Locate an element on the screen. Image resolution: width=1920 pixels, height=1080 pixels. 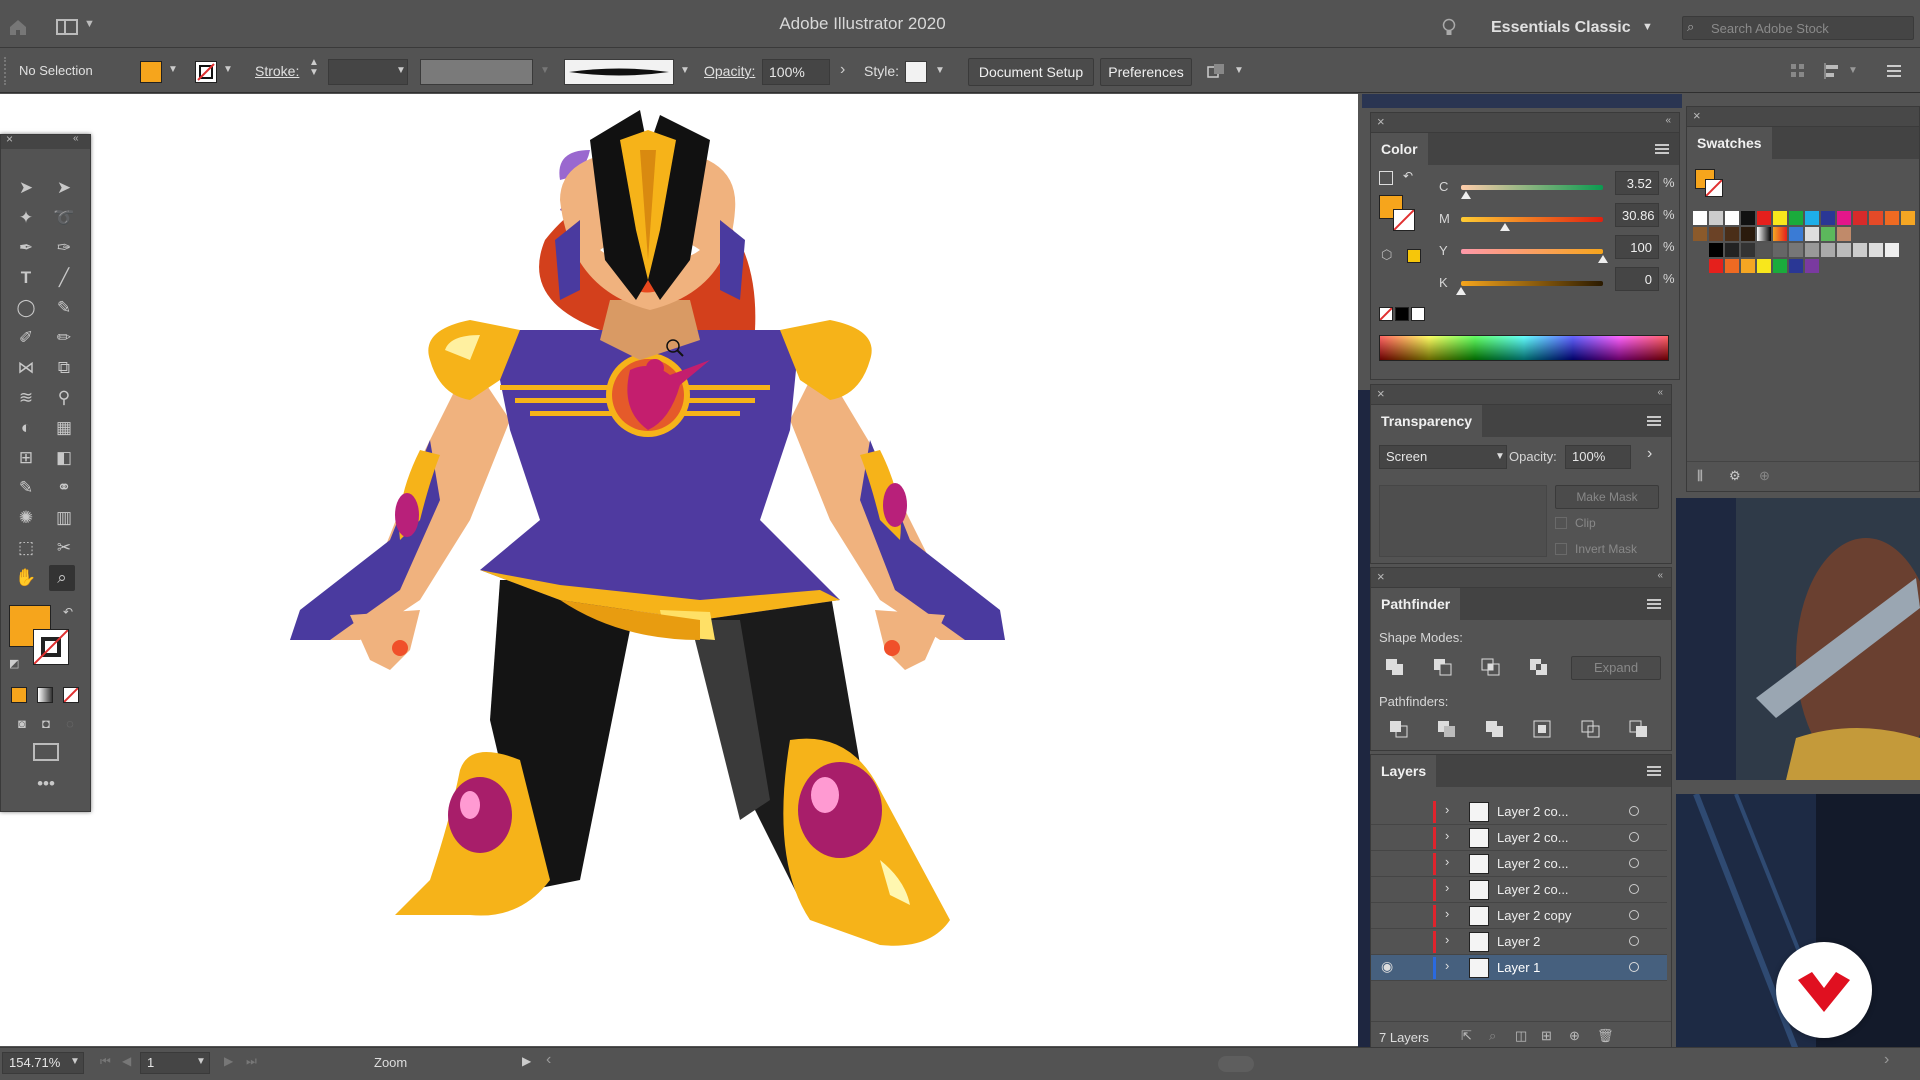
minus-back-icon is located at coordinates (1639, 729).